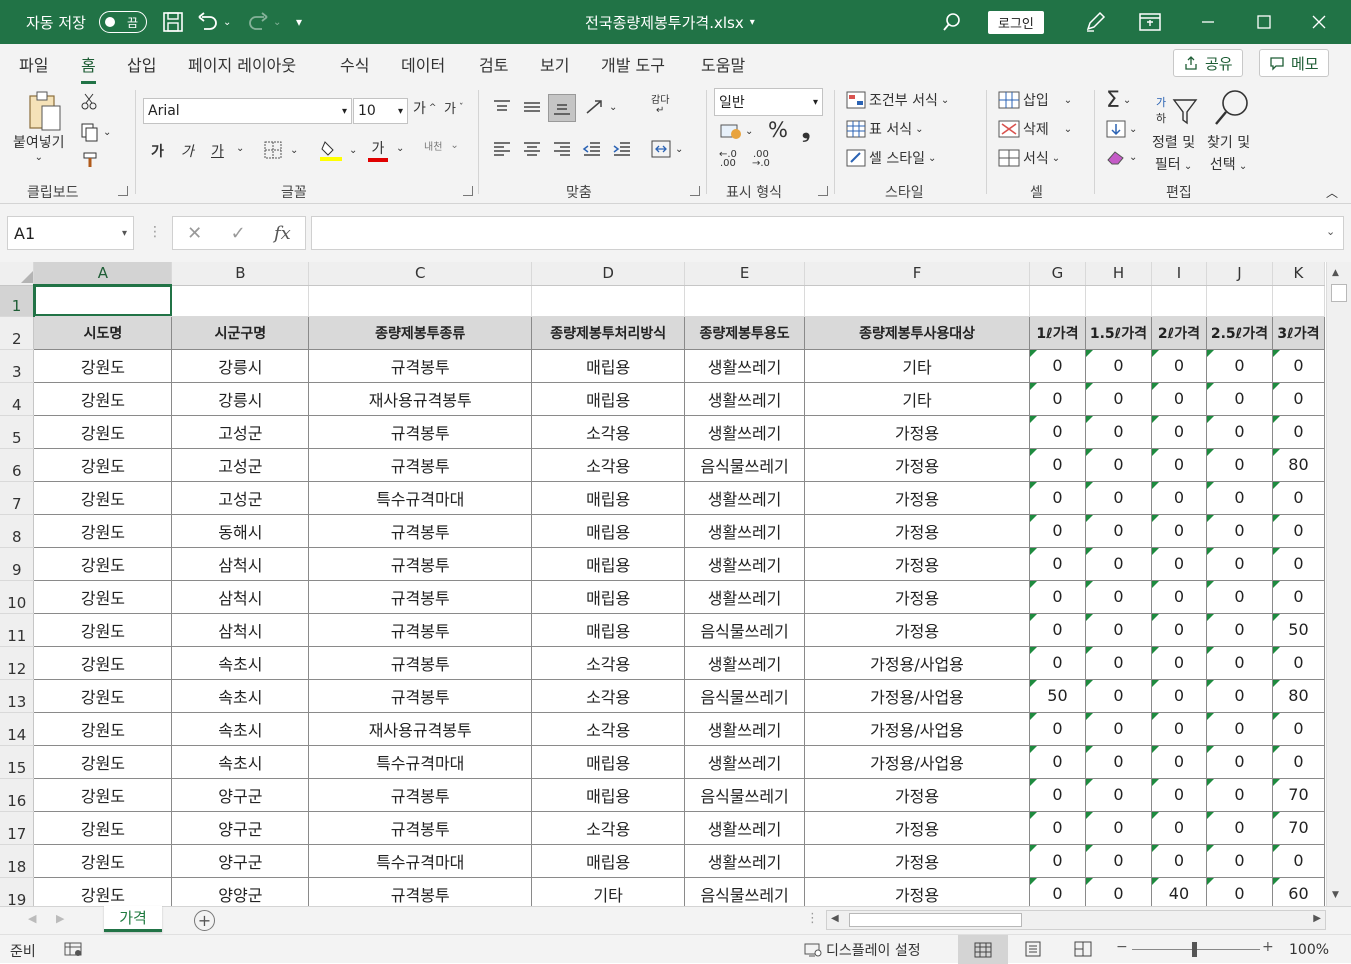  Describe the element at coordinates (1335, 273) in the screenshot. I see `scroll-up-icon: ▲` at that location.